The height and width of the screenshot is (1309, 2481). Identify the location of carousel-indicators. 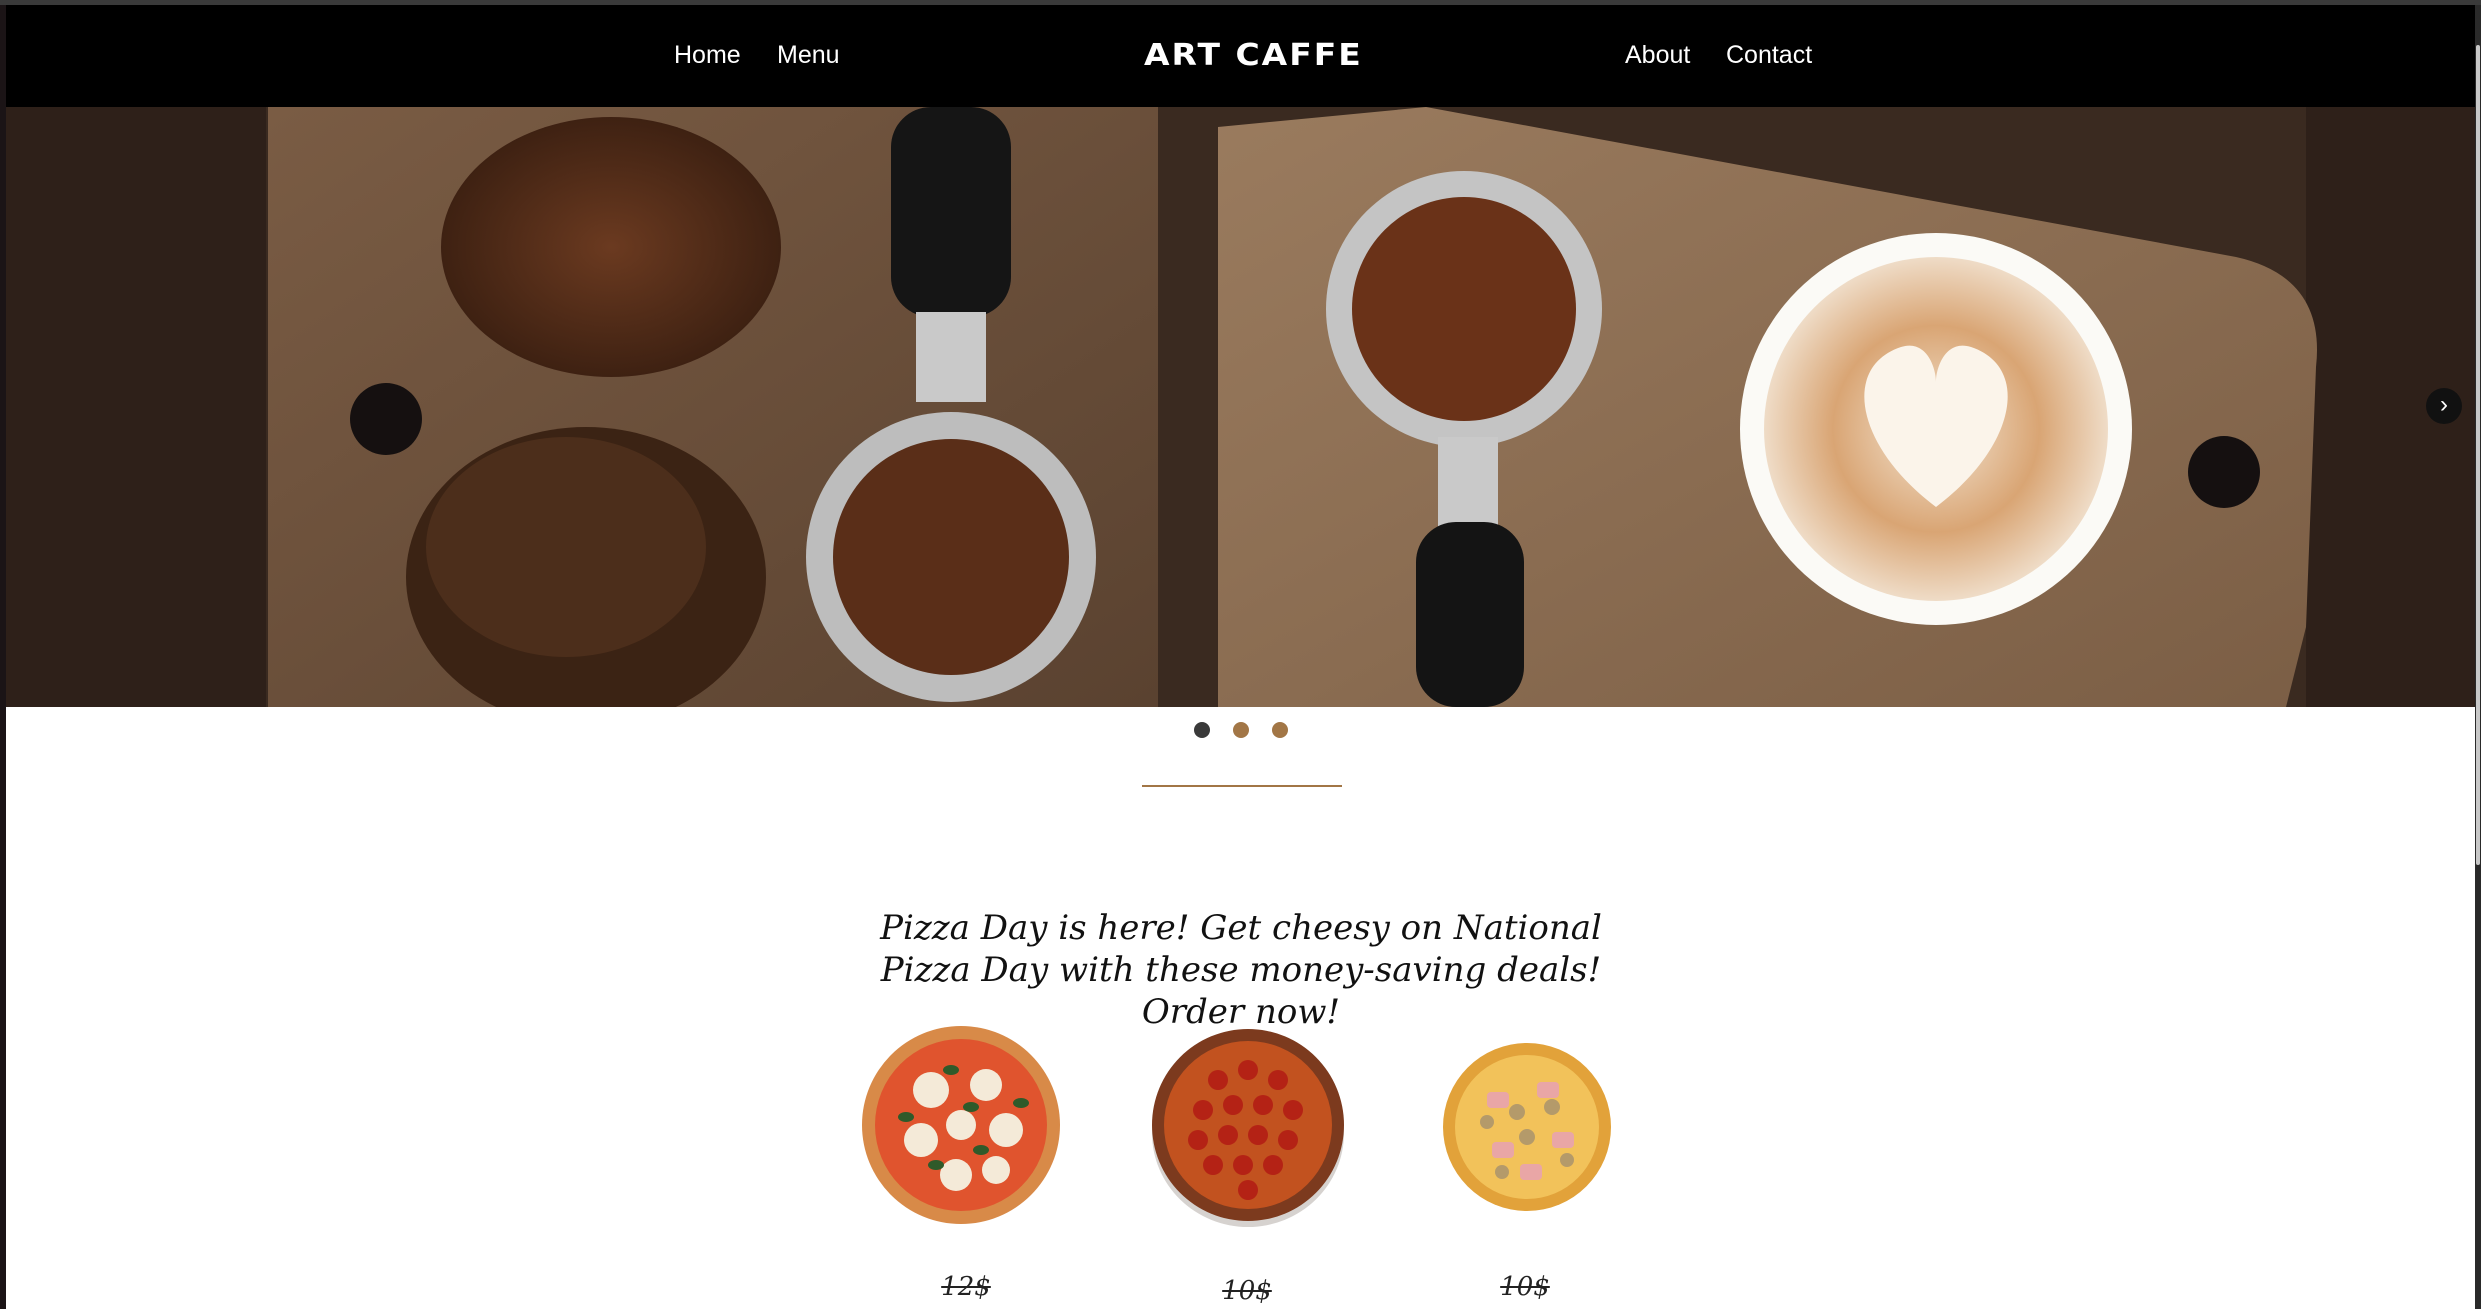
(1240, 732).